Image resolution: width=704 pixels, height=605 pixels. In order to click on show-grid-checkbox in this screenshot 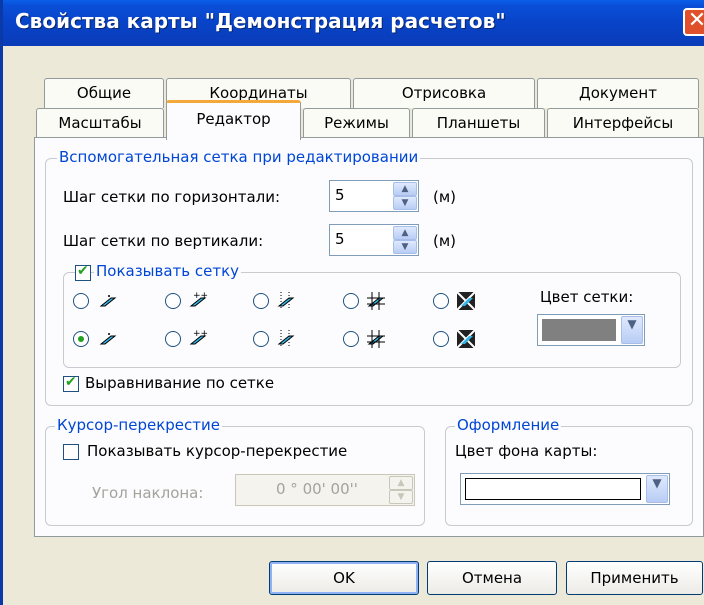, I will do `click(83, 272)`.